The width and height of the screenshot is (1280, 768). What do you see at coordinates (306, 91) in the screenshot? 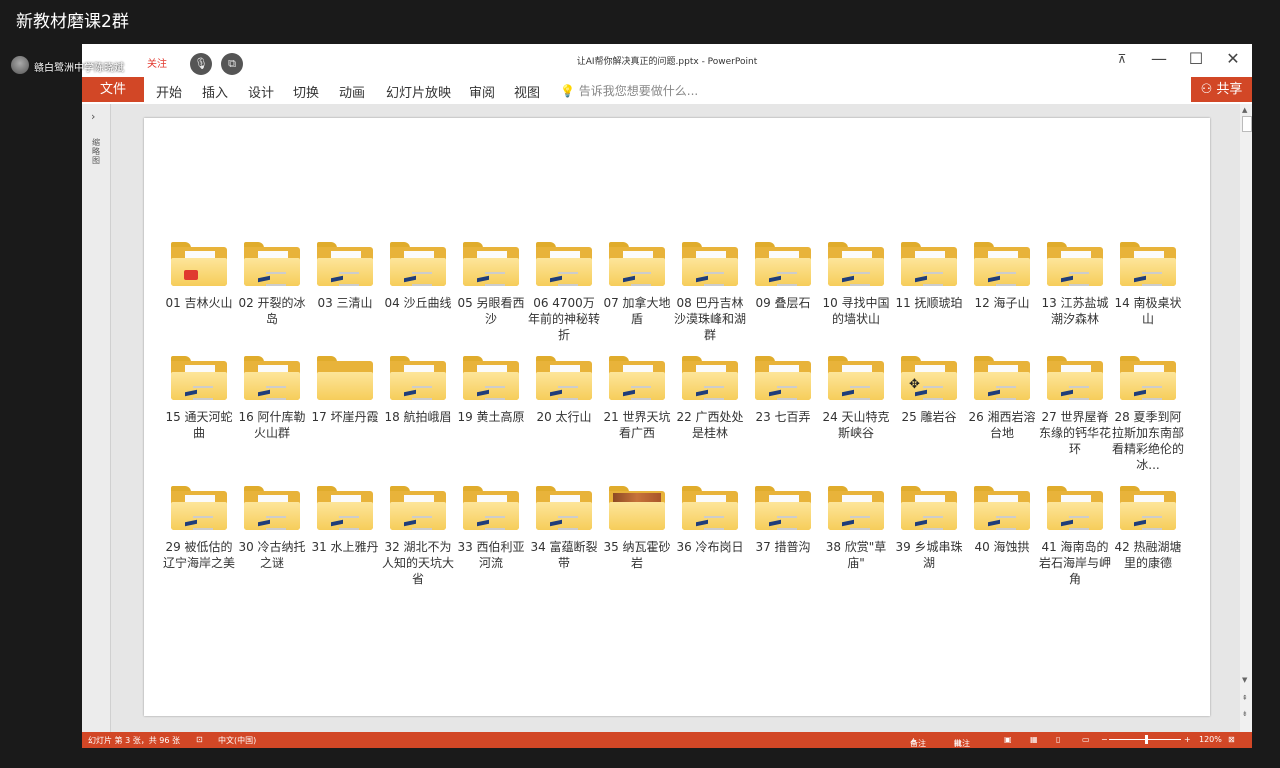
I see `tab-transitions: 切换` at bounding box center [306, 91].